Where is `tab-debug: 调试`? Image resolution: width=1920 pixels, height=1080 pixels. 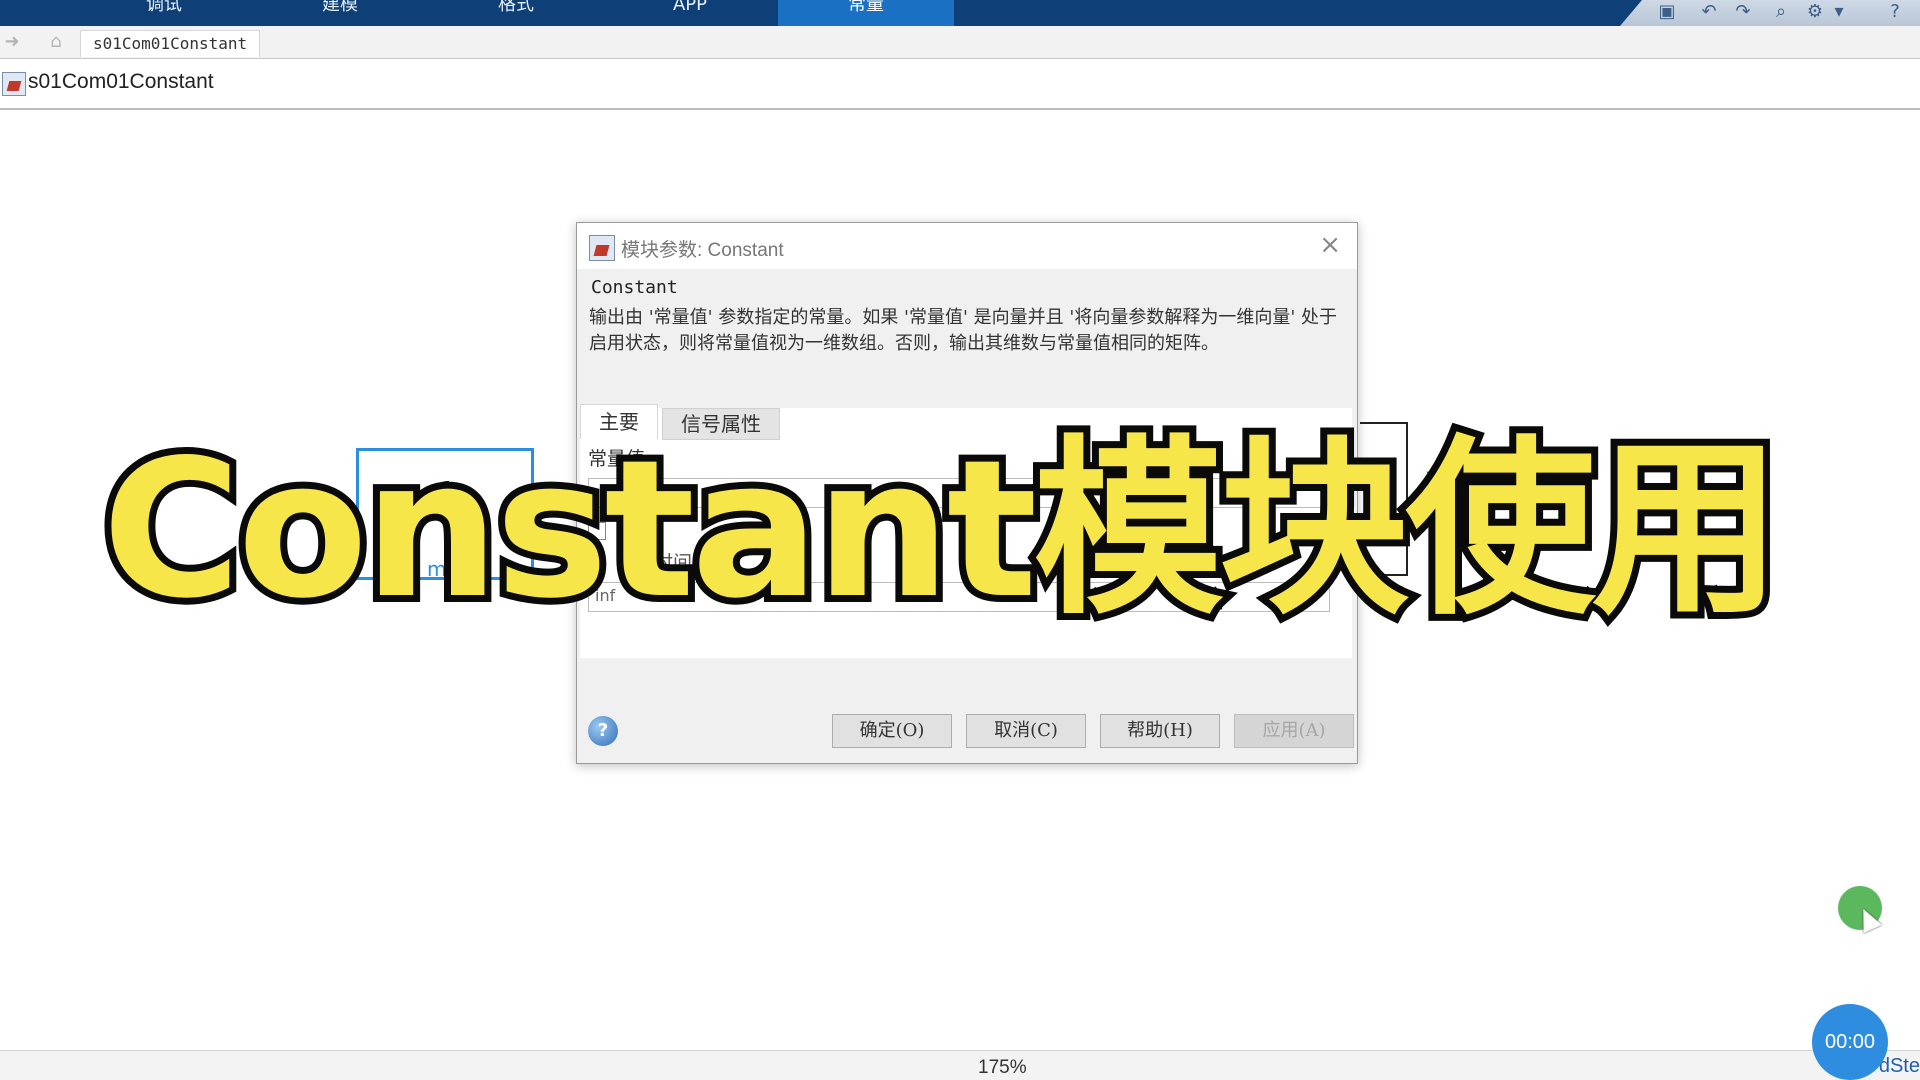
tab-debug: 调试 is located at coordinates (164, 13).